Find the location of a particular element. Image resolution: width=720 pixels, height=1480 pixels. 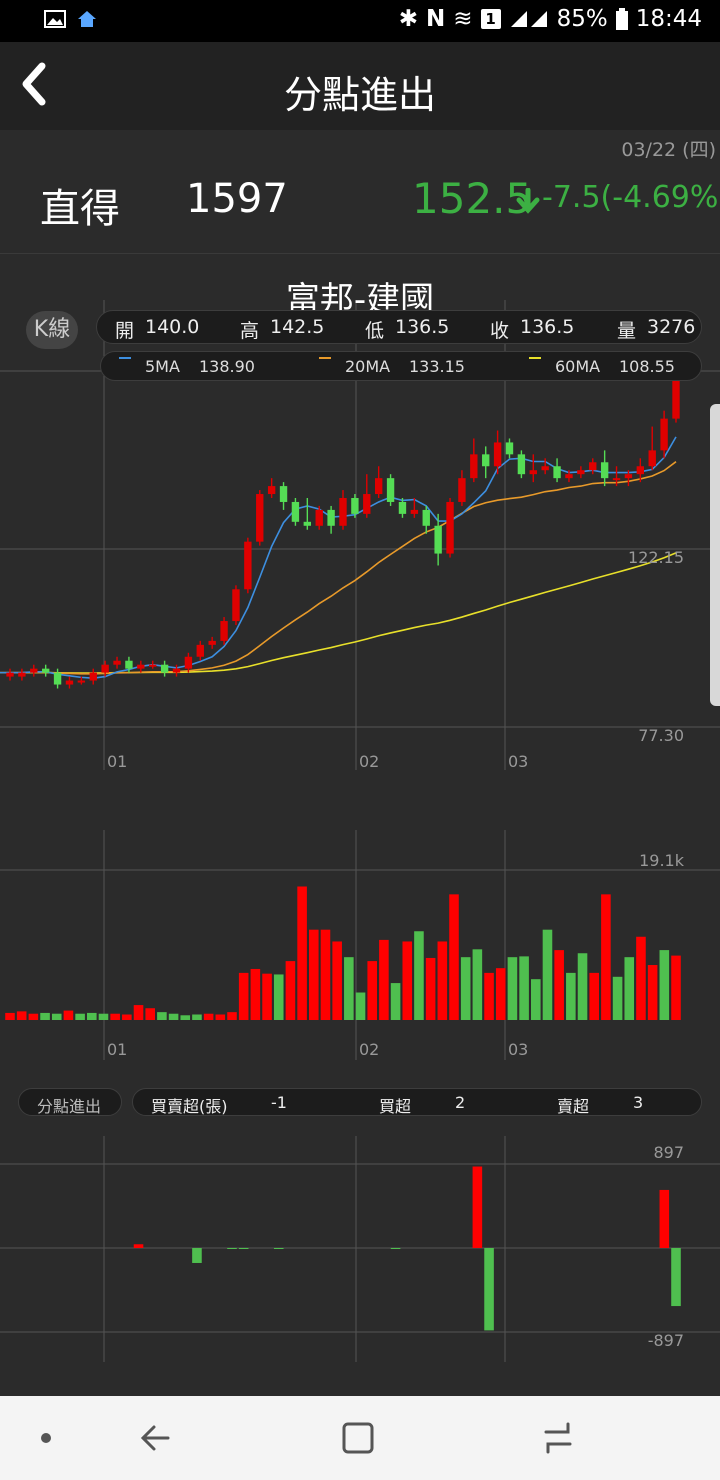

ma20-value: 133.15 is located at coordinates (437, 366).